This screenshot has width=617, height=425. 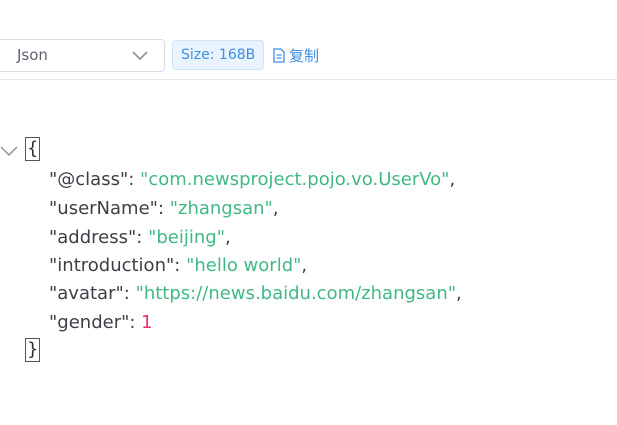 I want to click on document-icon, so click(x=279, y=55).